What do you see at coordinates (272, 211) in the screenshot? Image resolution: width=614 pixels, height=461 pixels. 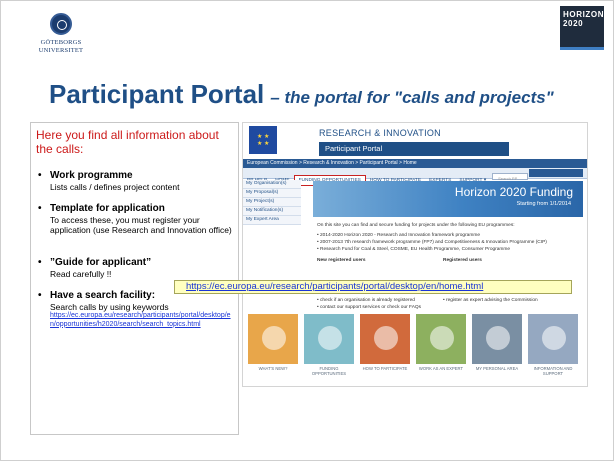 I see `left-nav-item: My Notification(s)` at bounding box center [272, 211].